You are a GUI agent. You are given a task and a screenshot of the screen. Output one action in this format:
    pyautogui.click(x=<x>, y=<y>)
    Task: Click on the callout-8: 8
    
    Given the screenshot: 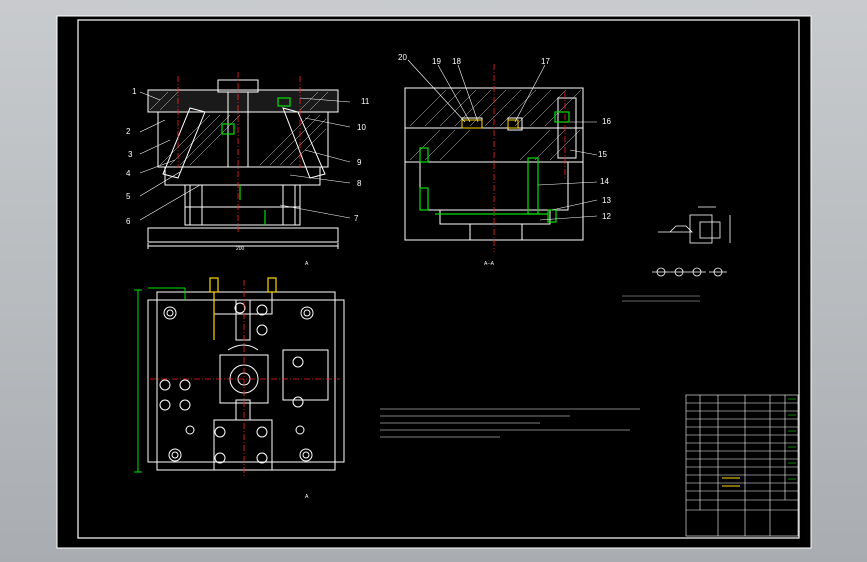 What is the action you would take?
    pyautogui.click(x=359, y=183)
    